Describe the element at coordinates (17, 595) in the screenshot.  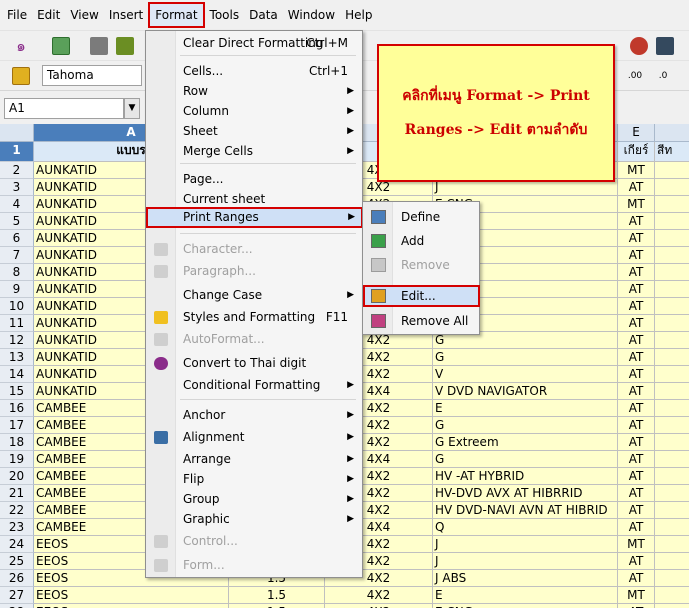
I see `row-header: 27` at that location.